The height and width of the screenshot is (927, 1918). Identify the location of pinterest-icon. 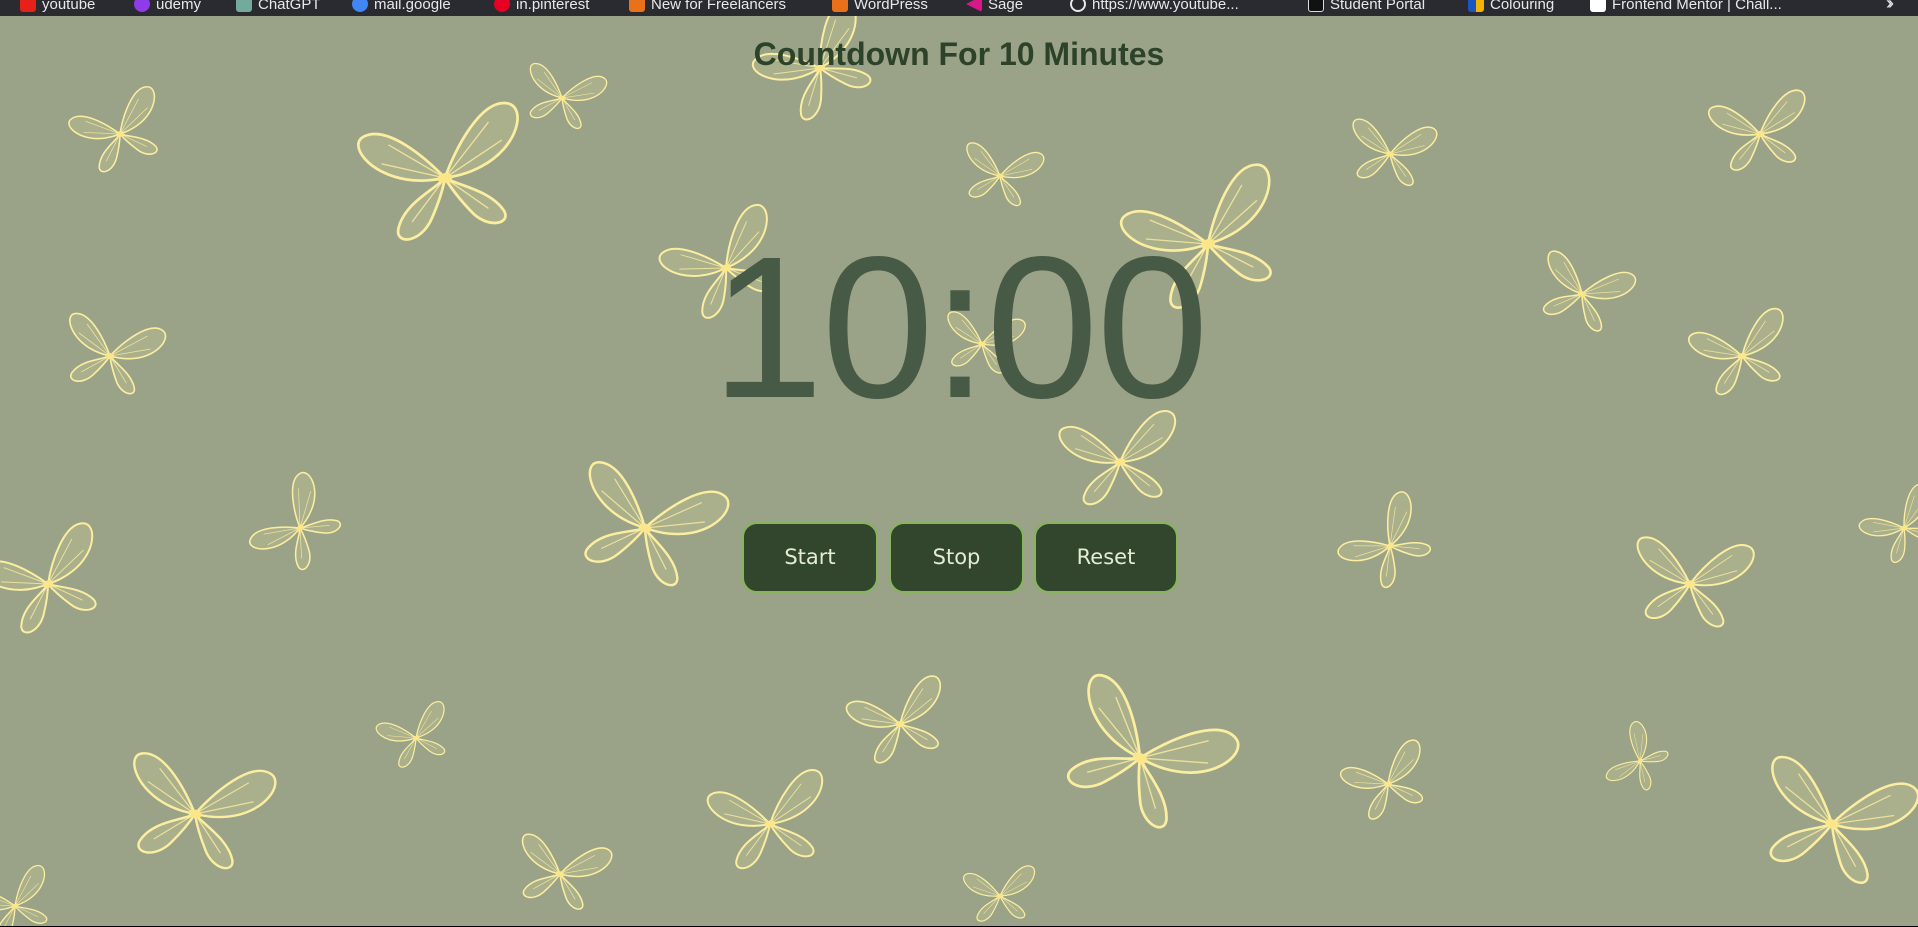
(502, 6).